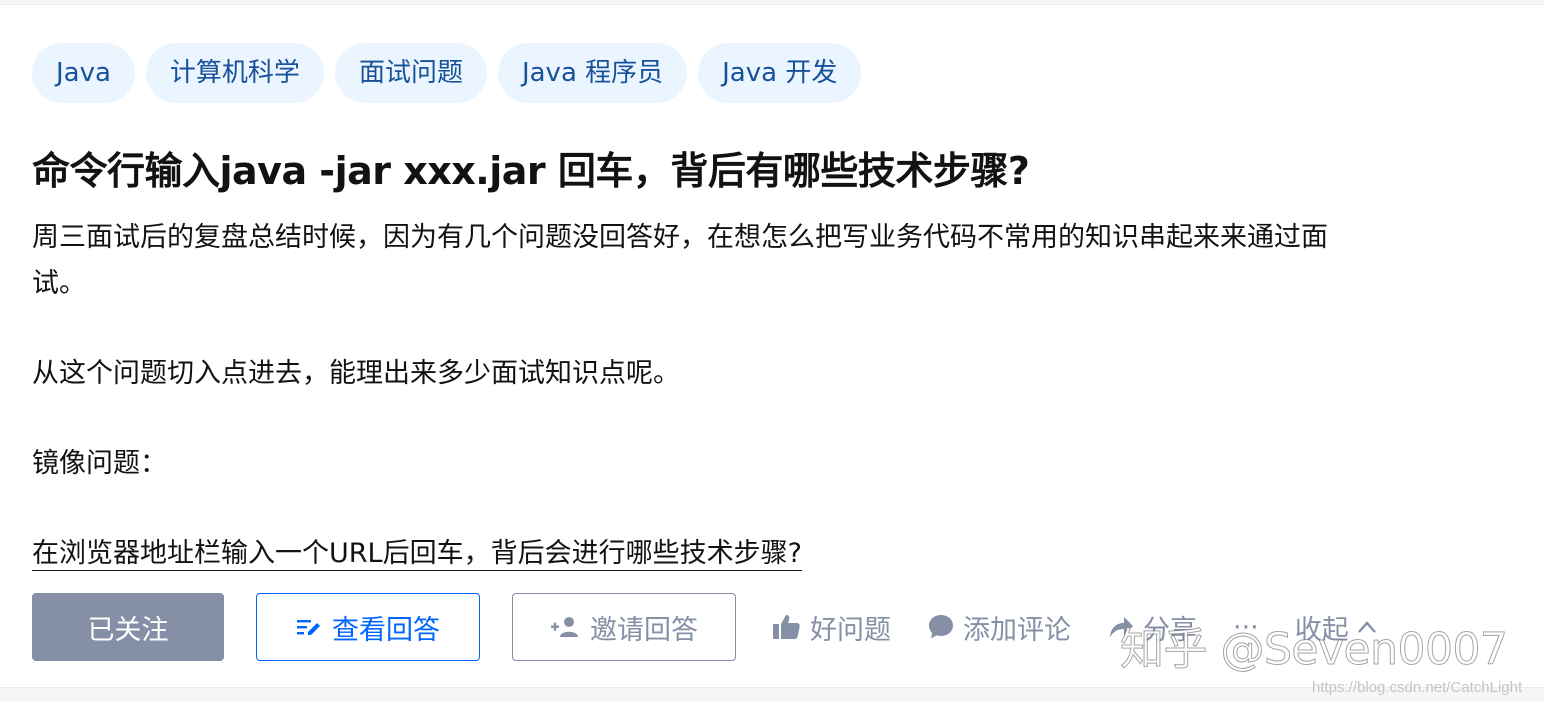 This screenshot has width=1544, height=702. I want to click on detail-paragraph: 从这个问题切入点进去，能理出来多少面试知识点呢。, so click(356, 373).